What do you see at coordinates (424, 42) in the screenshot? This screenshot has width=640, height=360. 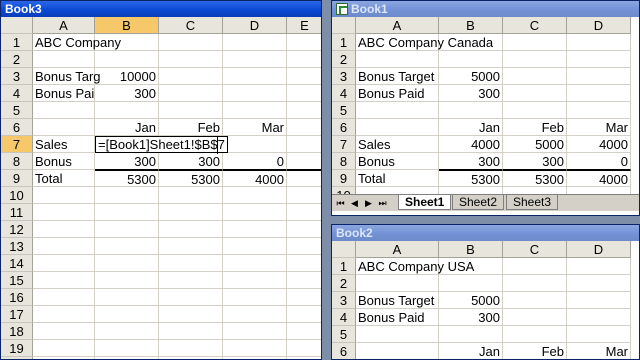 I see `cell-a1: ABC Company Canada` at bounding box center [424, 42].